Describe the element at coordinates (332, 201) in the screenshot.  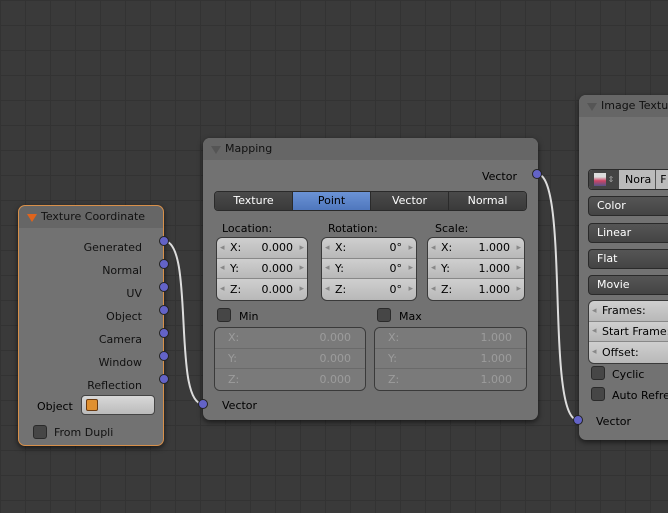
I see `tab-point: Point` at that location.